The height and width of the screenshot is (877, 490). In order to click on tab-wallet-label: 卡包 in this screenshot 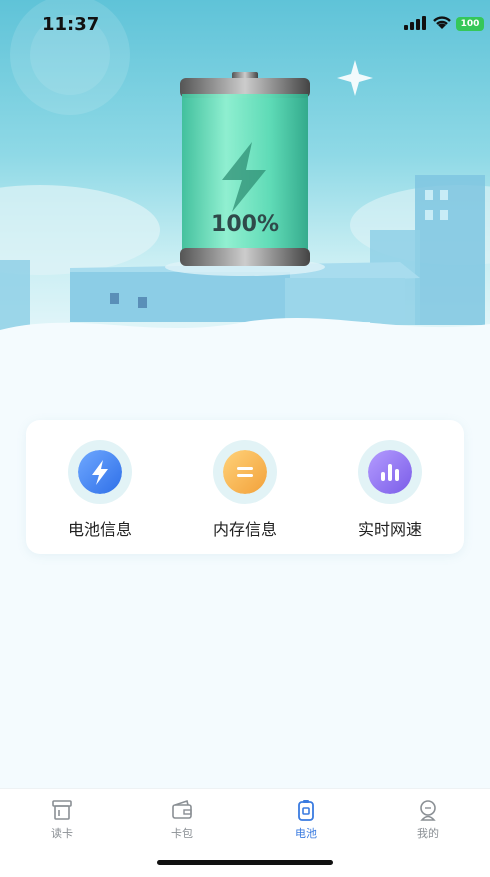, I will do `click(182, 833)`.